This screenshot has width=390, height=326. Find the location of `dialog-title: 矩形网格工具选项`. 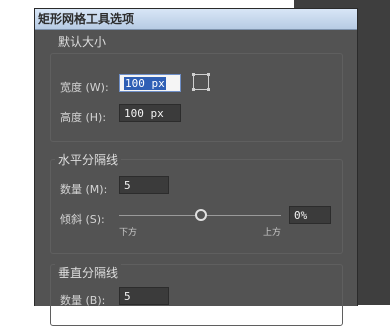

dialog-title: 矩形网格工具选项 is located at coordinates (196, 19).